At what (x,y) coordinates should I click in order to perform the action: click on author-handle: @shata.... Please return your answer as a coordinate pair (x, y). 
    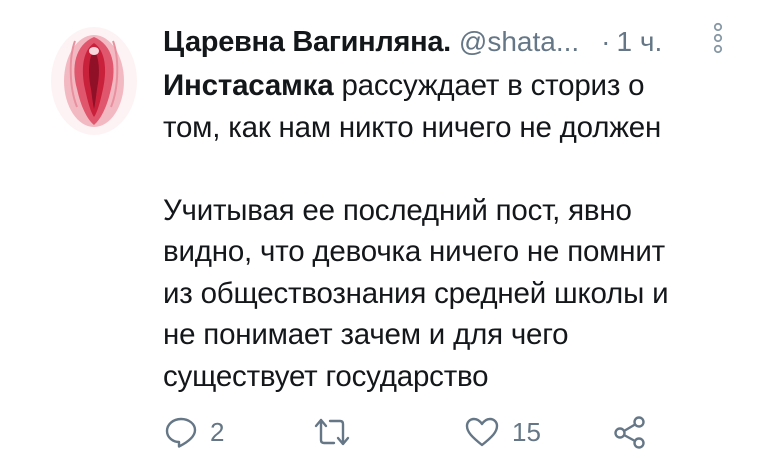
    Looking at the image, I should click on (519, 42).